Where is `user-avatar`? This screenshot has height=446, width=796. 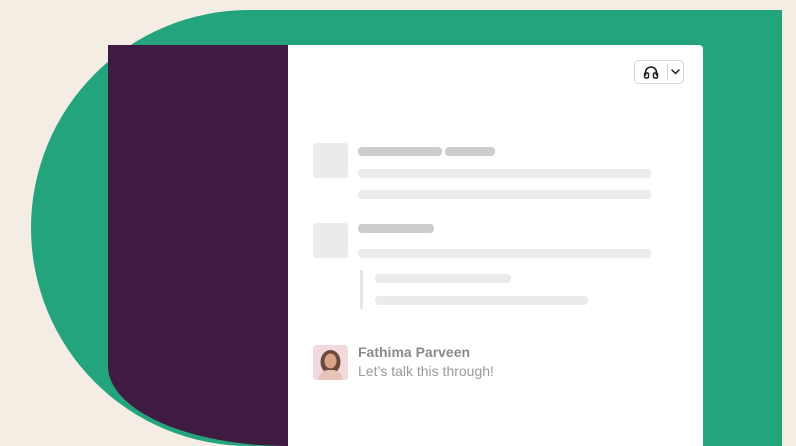
user-avatar is located at coordinates (330, 362).